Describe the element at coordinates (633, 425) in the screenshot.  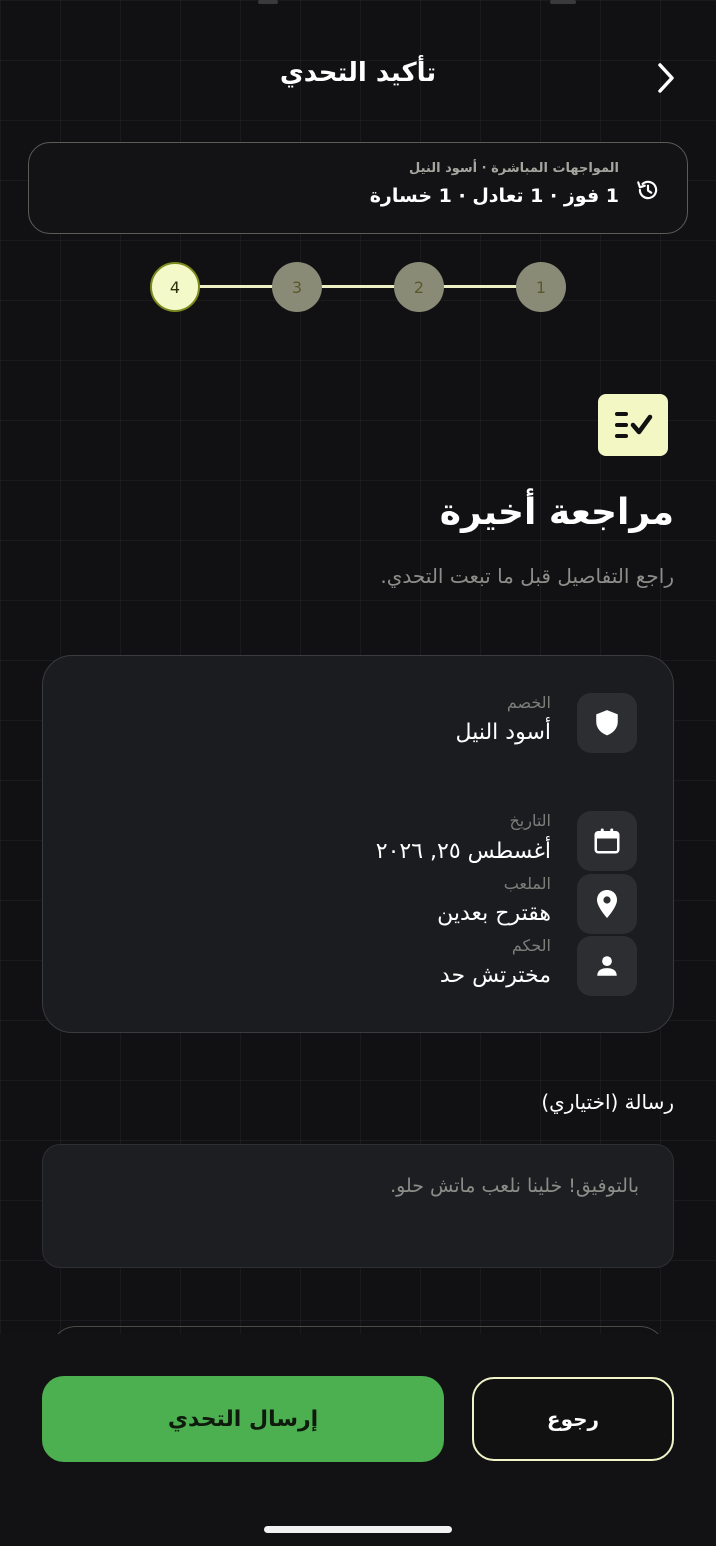
I see `checklist-icon` at that location.